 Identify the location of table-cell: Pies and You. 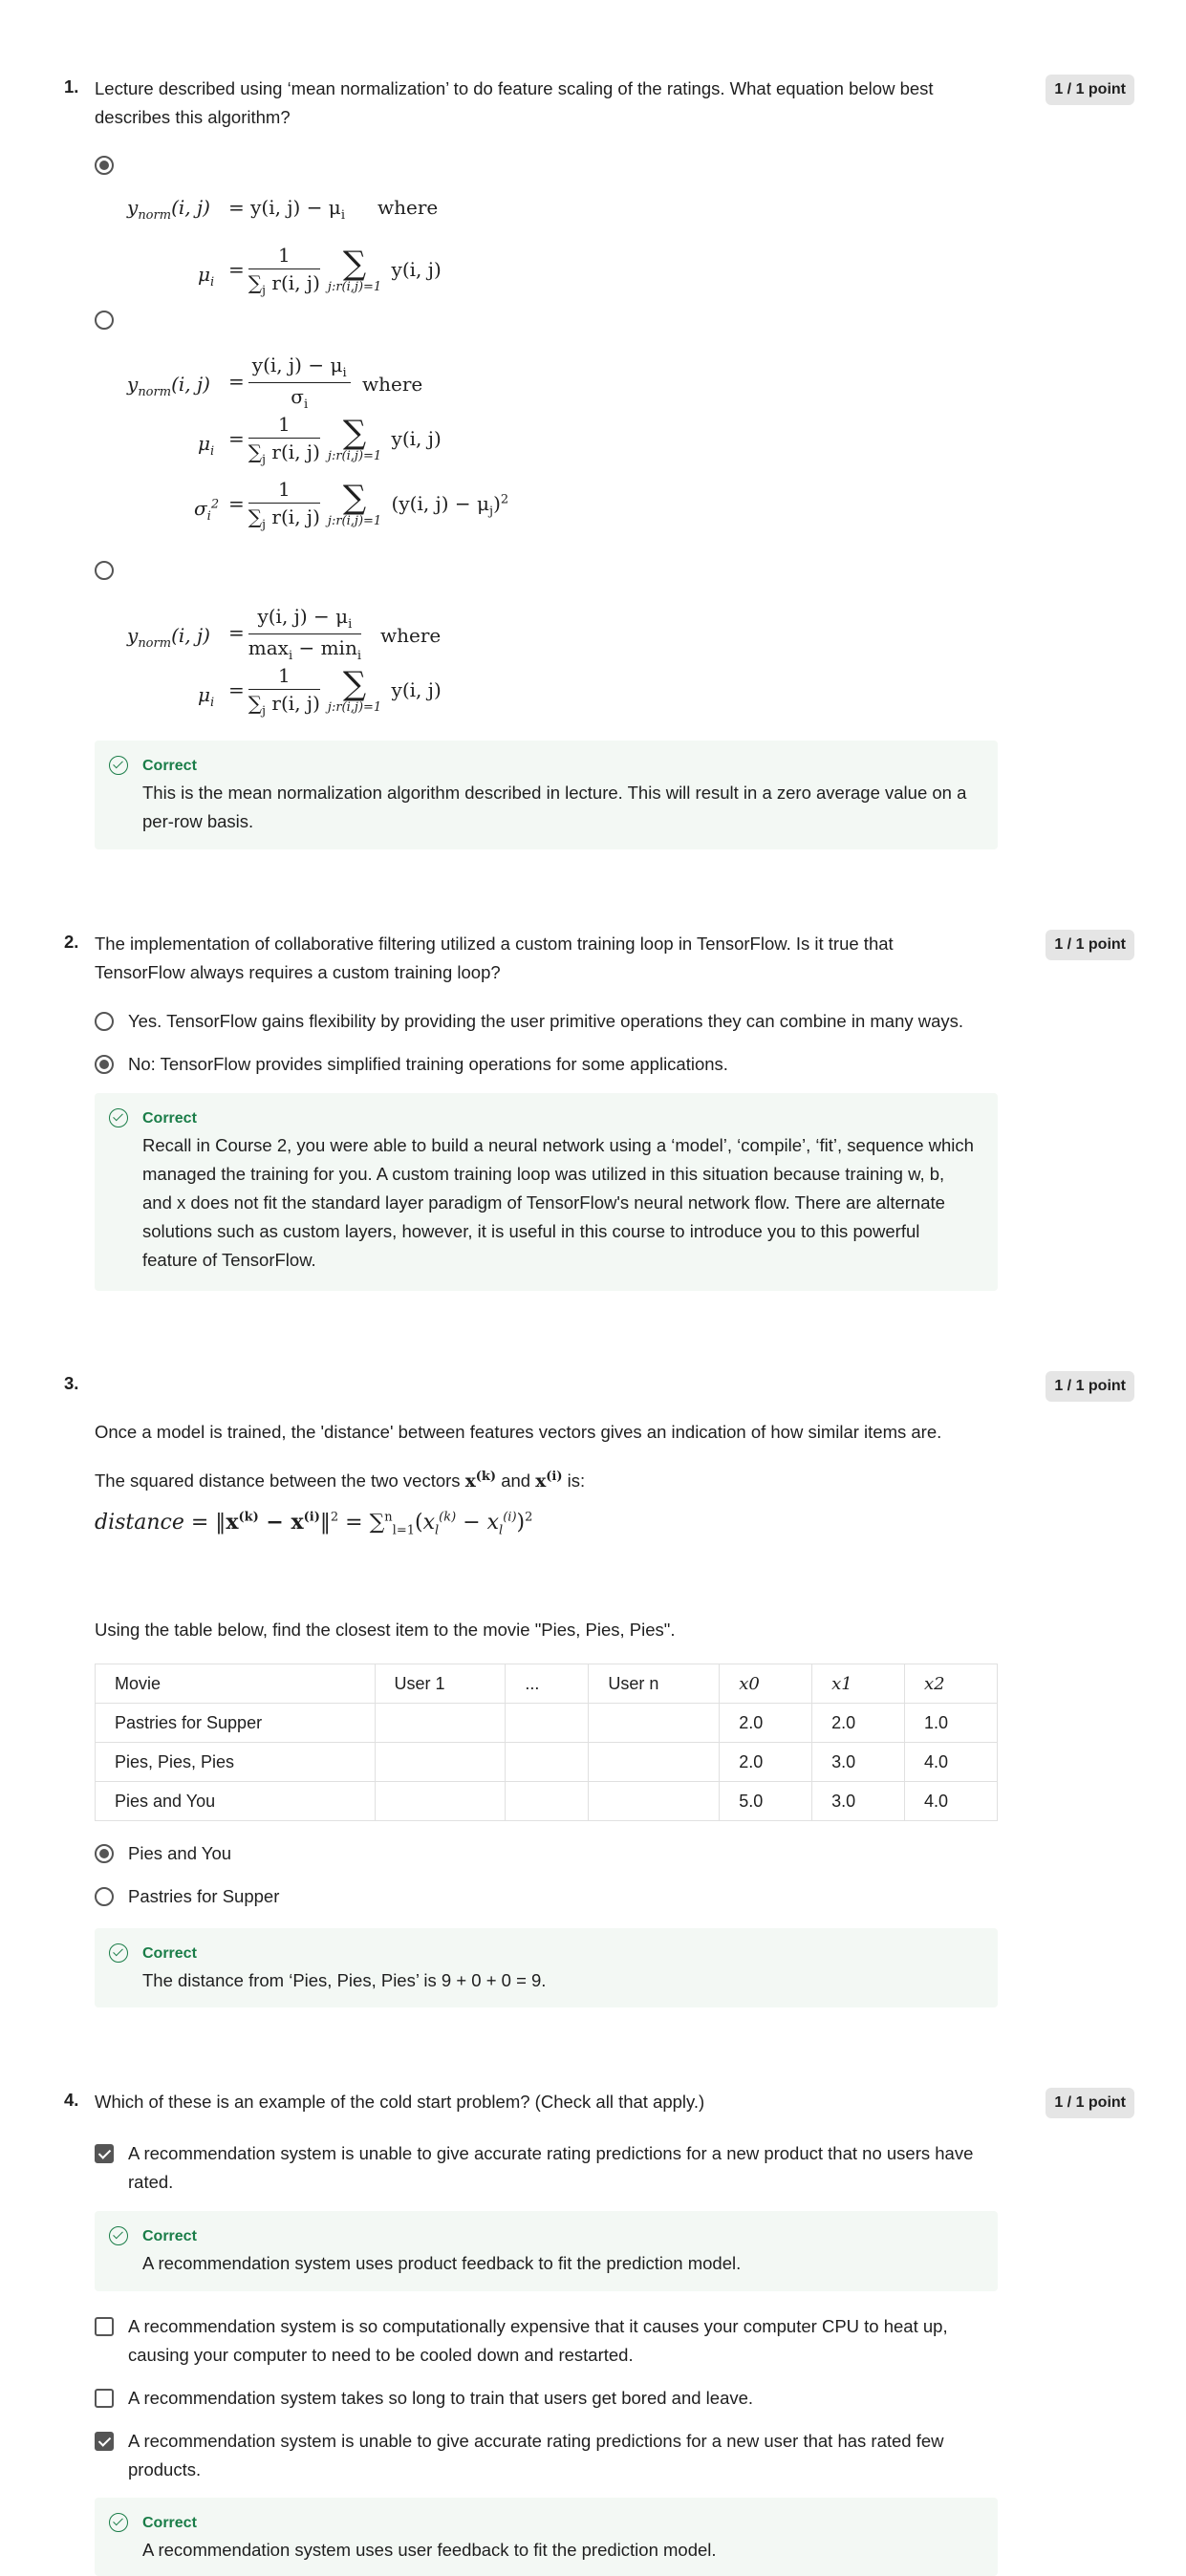
(235, 1801).